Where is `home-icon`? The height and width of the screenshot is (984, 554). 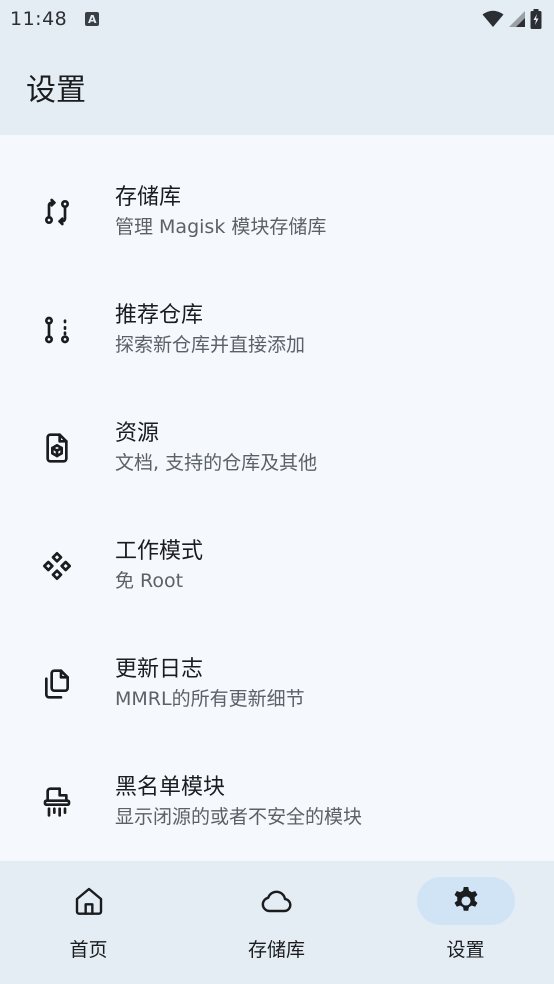
home-icon is located at coordinates (88, 901).